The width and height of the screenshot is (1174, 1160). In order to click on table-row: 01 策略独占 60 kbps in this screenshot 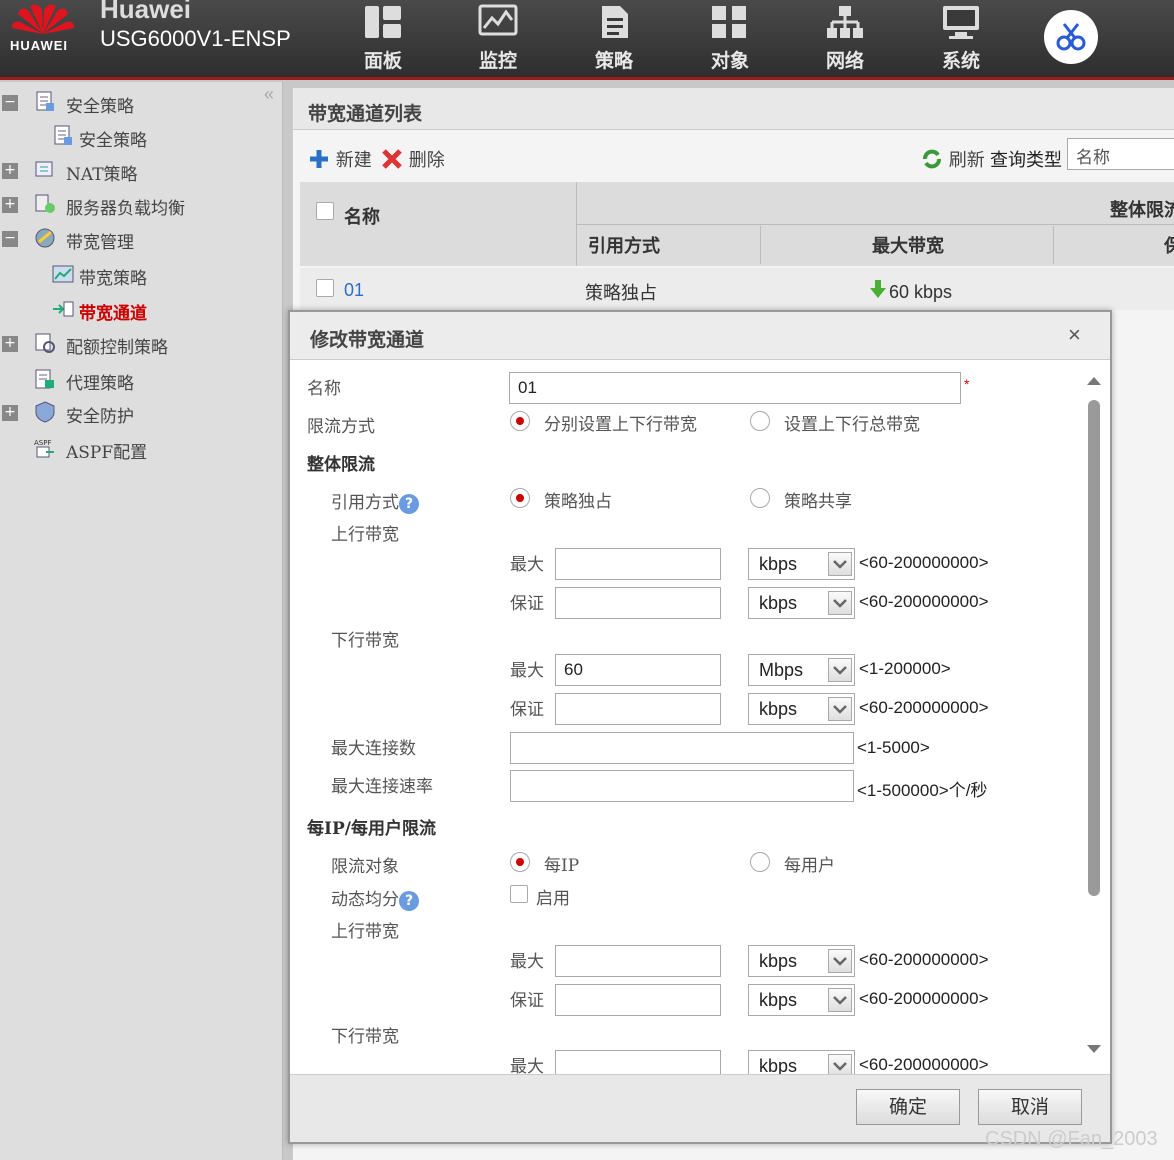, I will do `click(737, 289)`.